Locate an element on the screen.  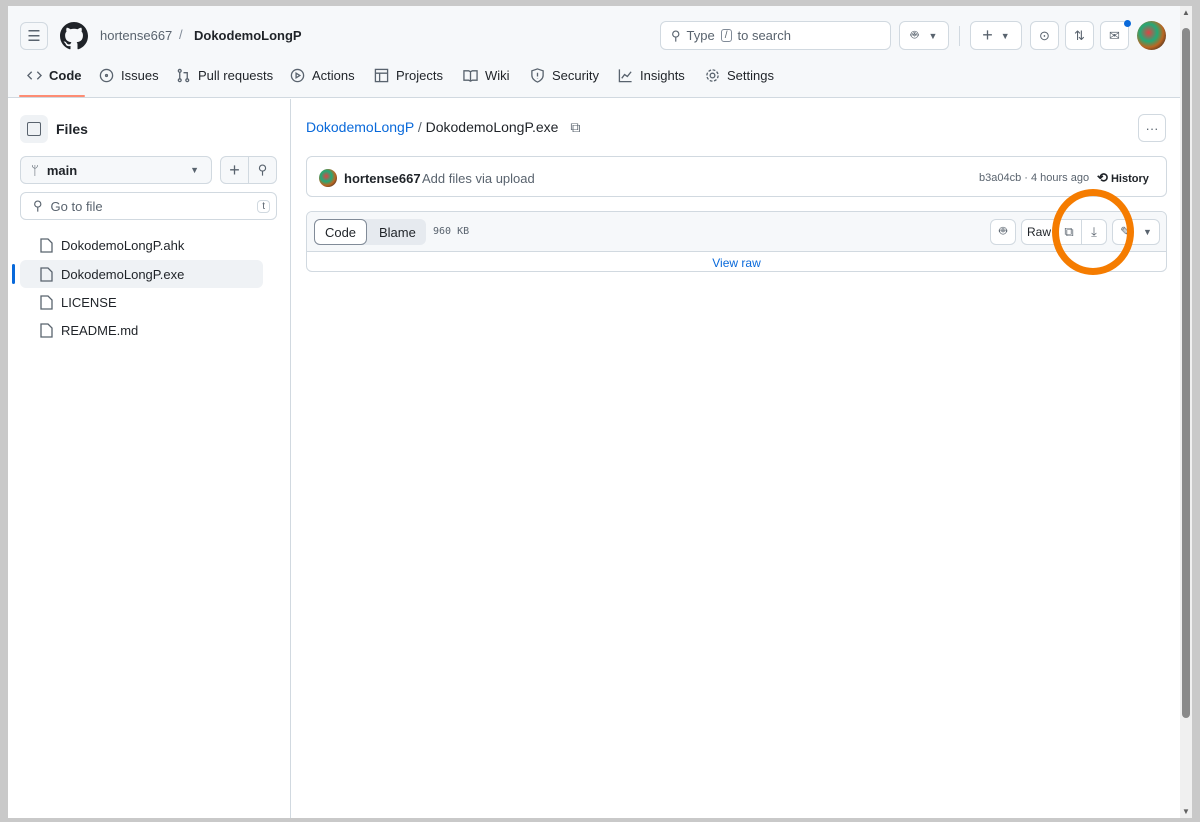
code-view-button: Code is located at coordinates (340, 232).